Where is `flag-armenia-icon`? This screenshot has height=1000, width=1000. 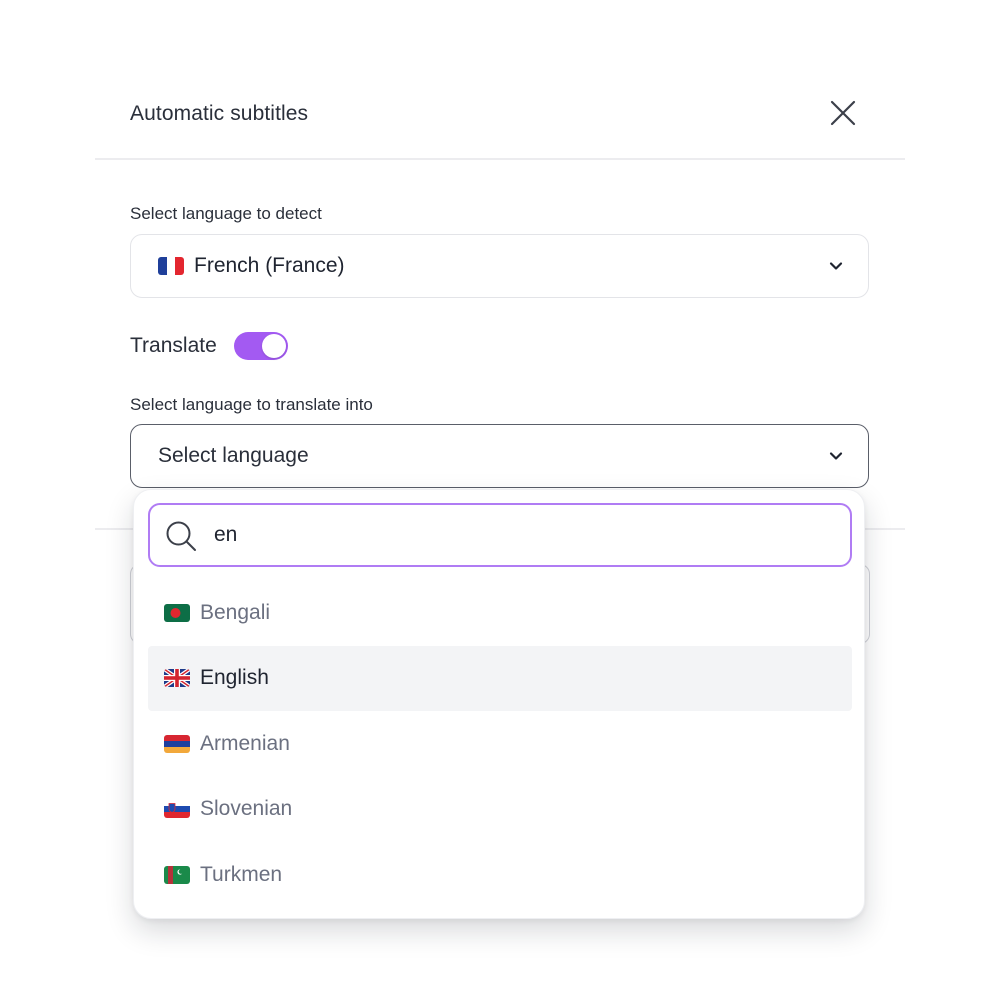
flag-armenia-icon is located at coordinates (177, 743).